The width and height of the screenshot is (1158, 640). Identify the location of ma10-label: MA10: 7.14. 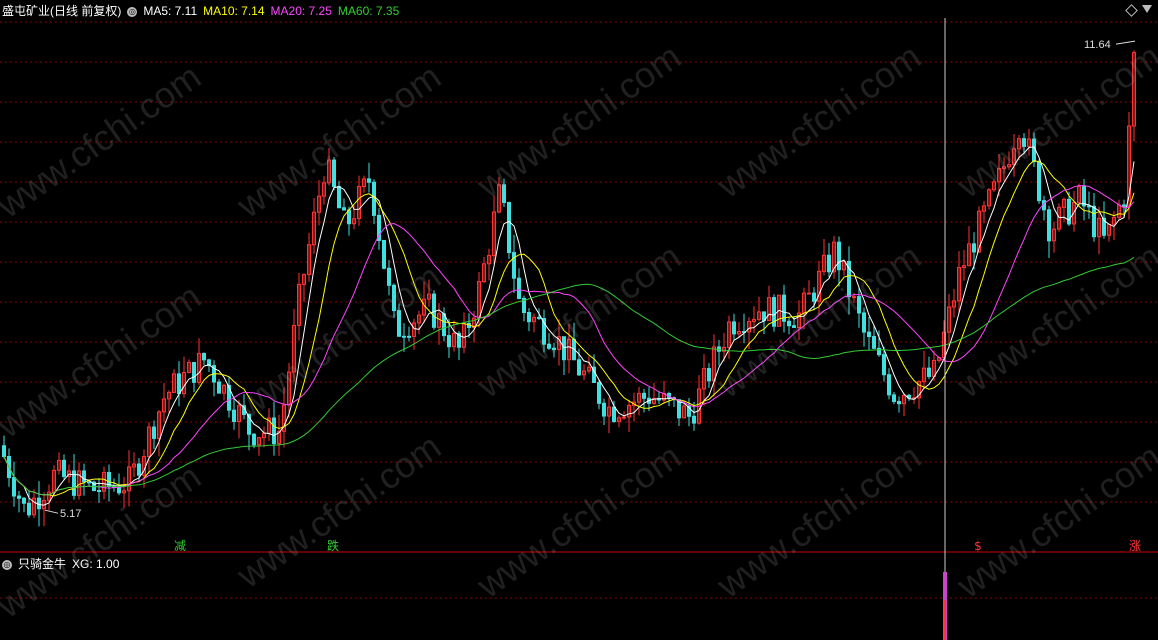
(234, 11).